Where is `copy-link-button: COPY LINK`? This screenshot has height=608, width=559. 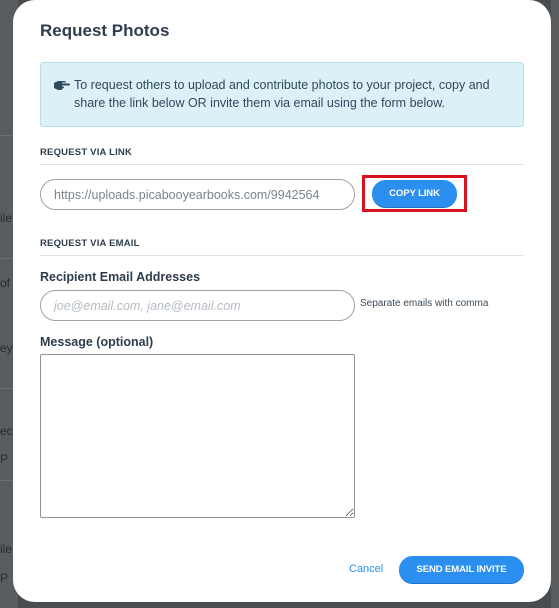
copy-link-button: COPY LINK is located at coordinates (414, 193).